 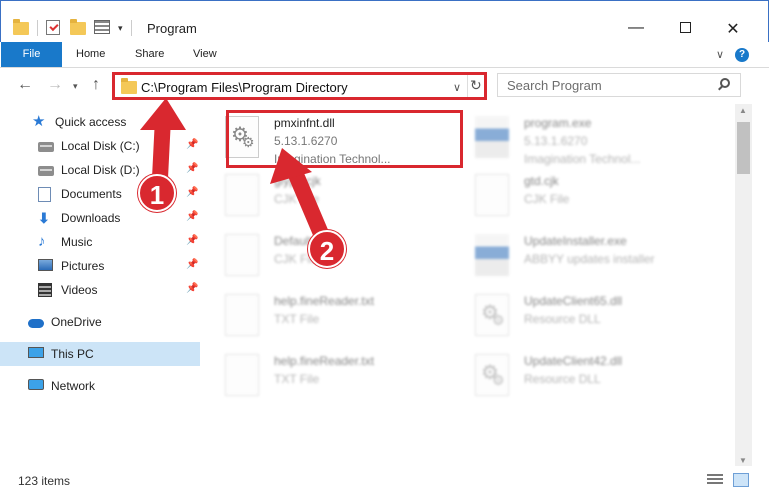 I want to click on title-bar: ▾ Program — ✕, so click(x=384, y=21).